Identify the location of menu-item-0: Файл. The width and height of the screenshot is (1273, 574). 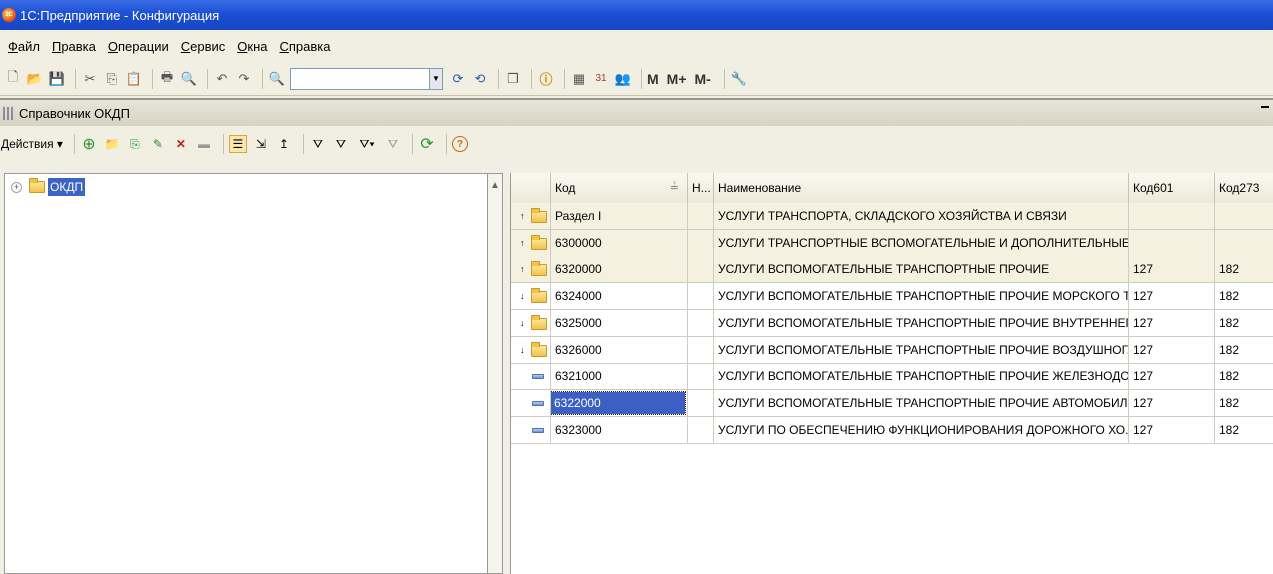
(24, 46).